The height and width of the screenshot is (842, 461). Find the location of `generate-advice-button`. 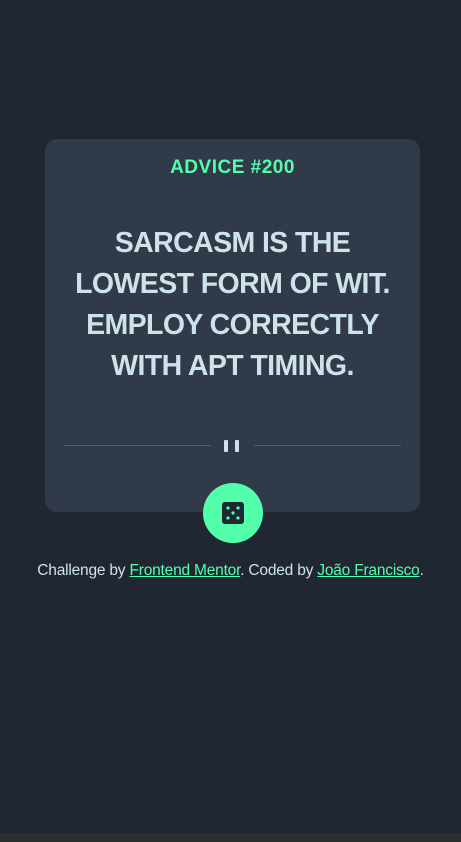

generate-advice-button is located at coordinates (233, 513).